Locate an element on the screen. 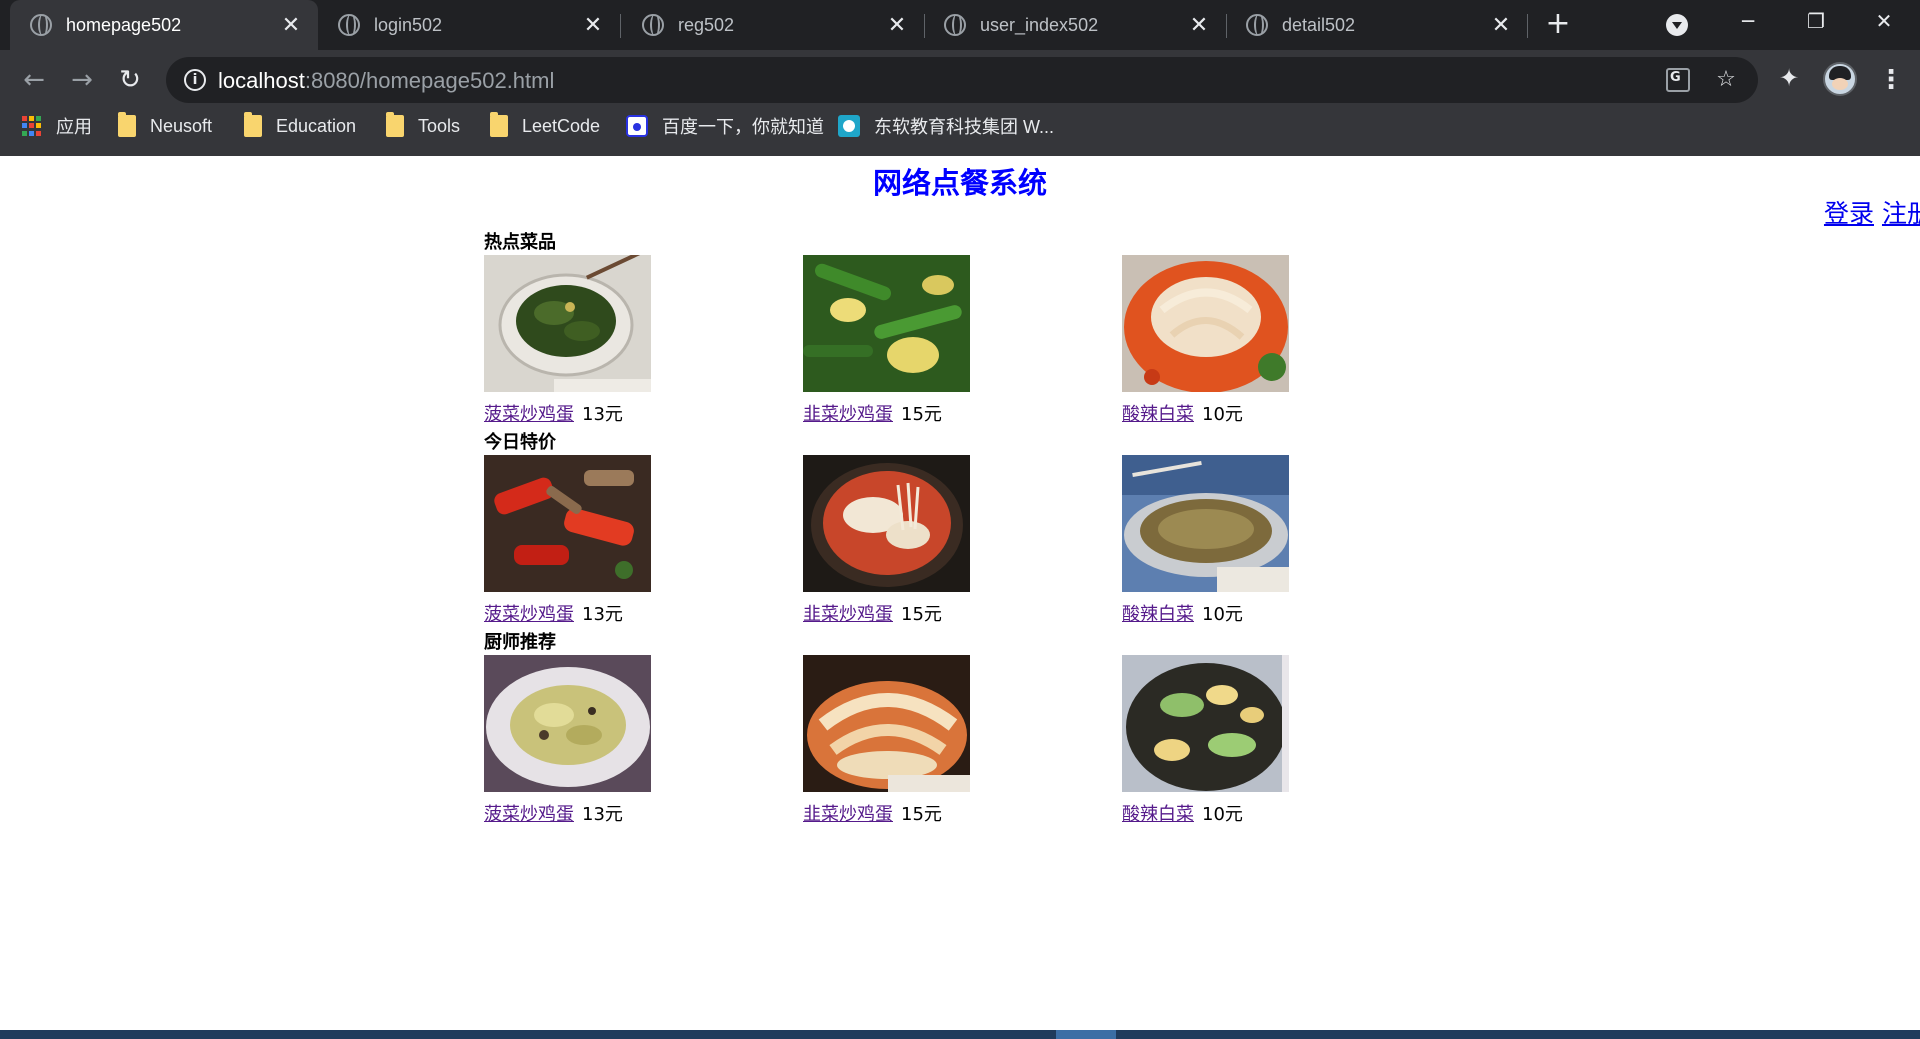  login-link: 登录 is located at coordinates (1849, 213).